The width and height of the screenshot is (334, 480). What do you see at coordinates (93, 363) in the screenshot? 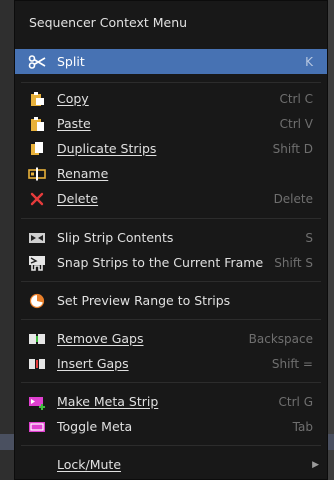
I see `menu-item-label: Insert Gaps` at bounding box center [93, 363].